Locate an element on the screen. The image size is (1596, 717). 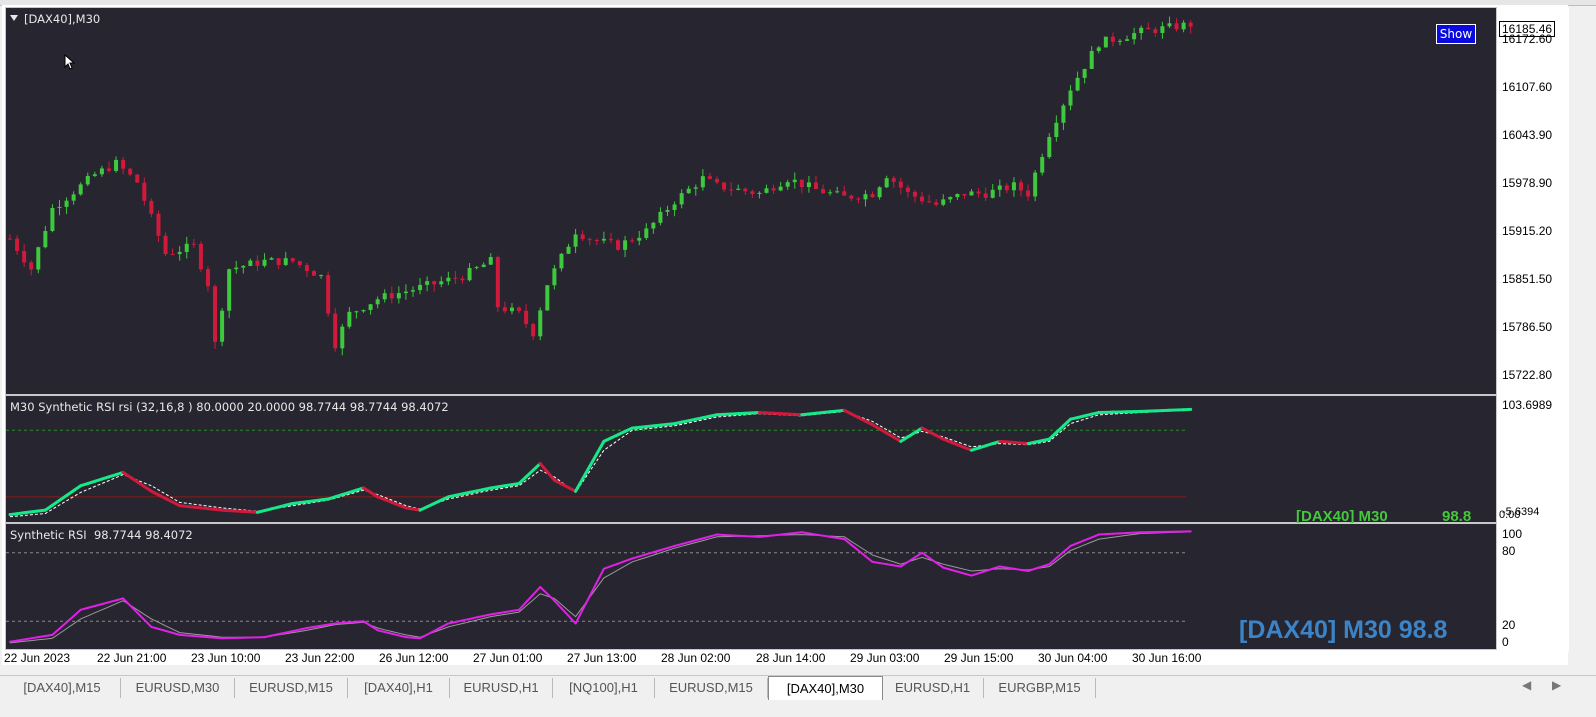
y-label: 15851.50 is located at coordinates (1527, 279).